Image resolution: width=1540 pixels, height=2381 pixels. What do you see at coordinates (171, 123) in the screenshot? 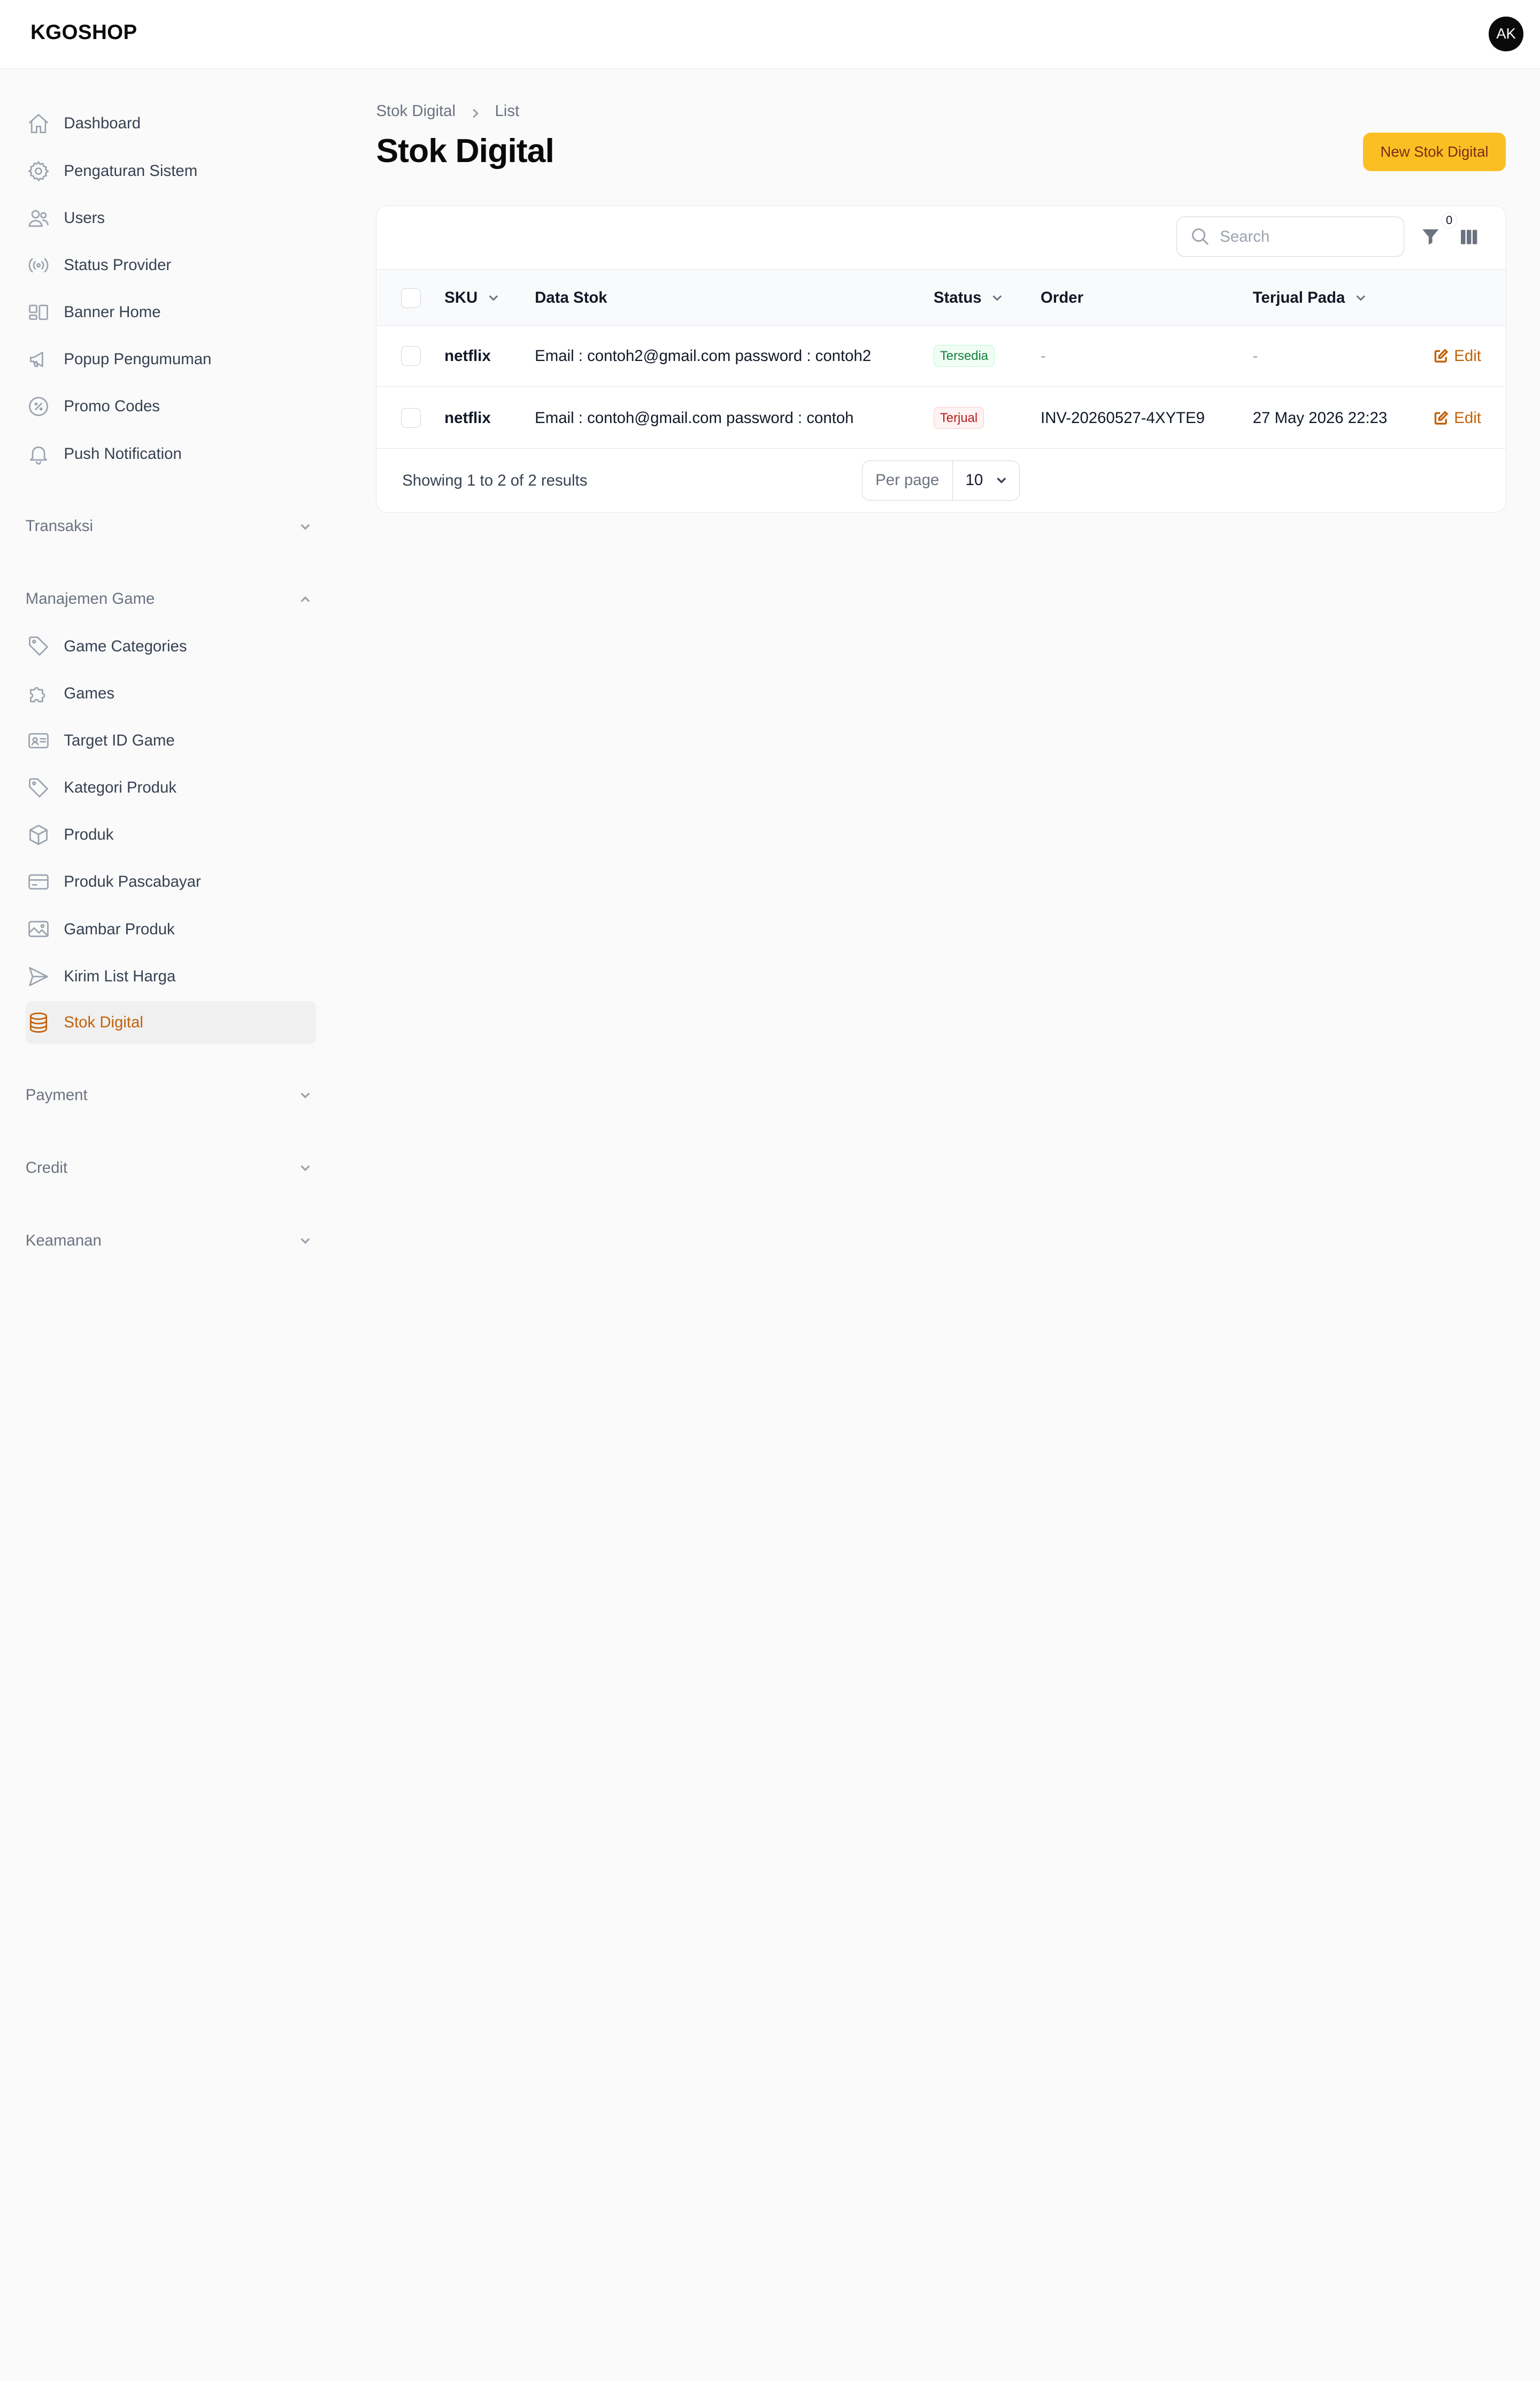
I see `sidebar-item-dashboard: Dashboard` at bounding box center [171, 123].